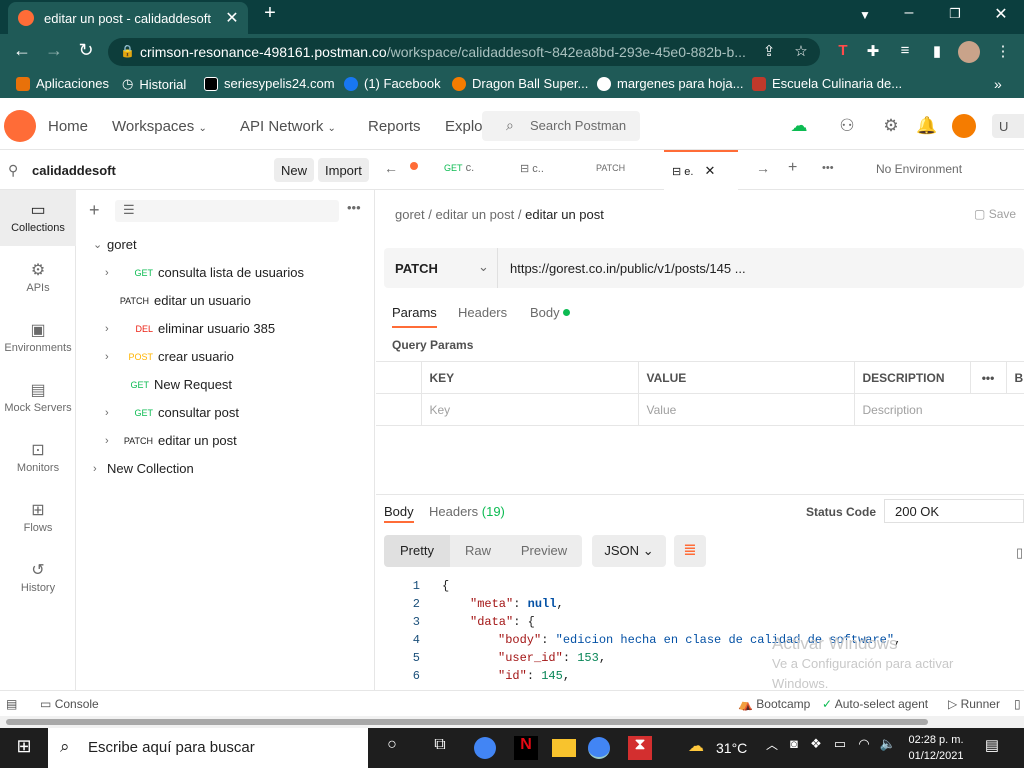  I want to click on scroll-left-icon: ←, so click(391, 168).